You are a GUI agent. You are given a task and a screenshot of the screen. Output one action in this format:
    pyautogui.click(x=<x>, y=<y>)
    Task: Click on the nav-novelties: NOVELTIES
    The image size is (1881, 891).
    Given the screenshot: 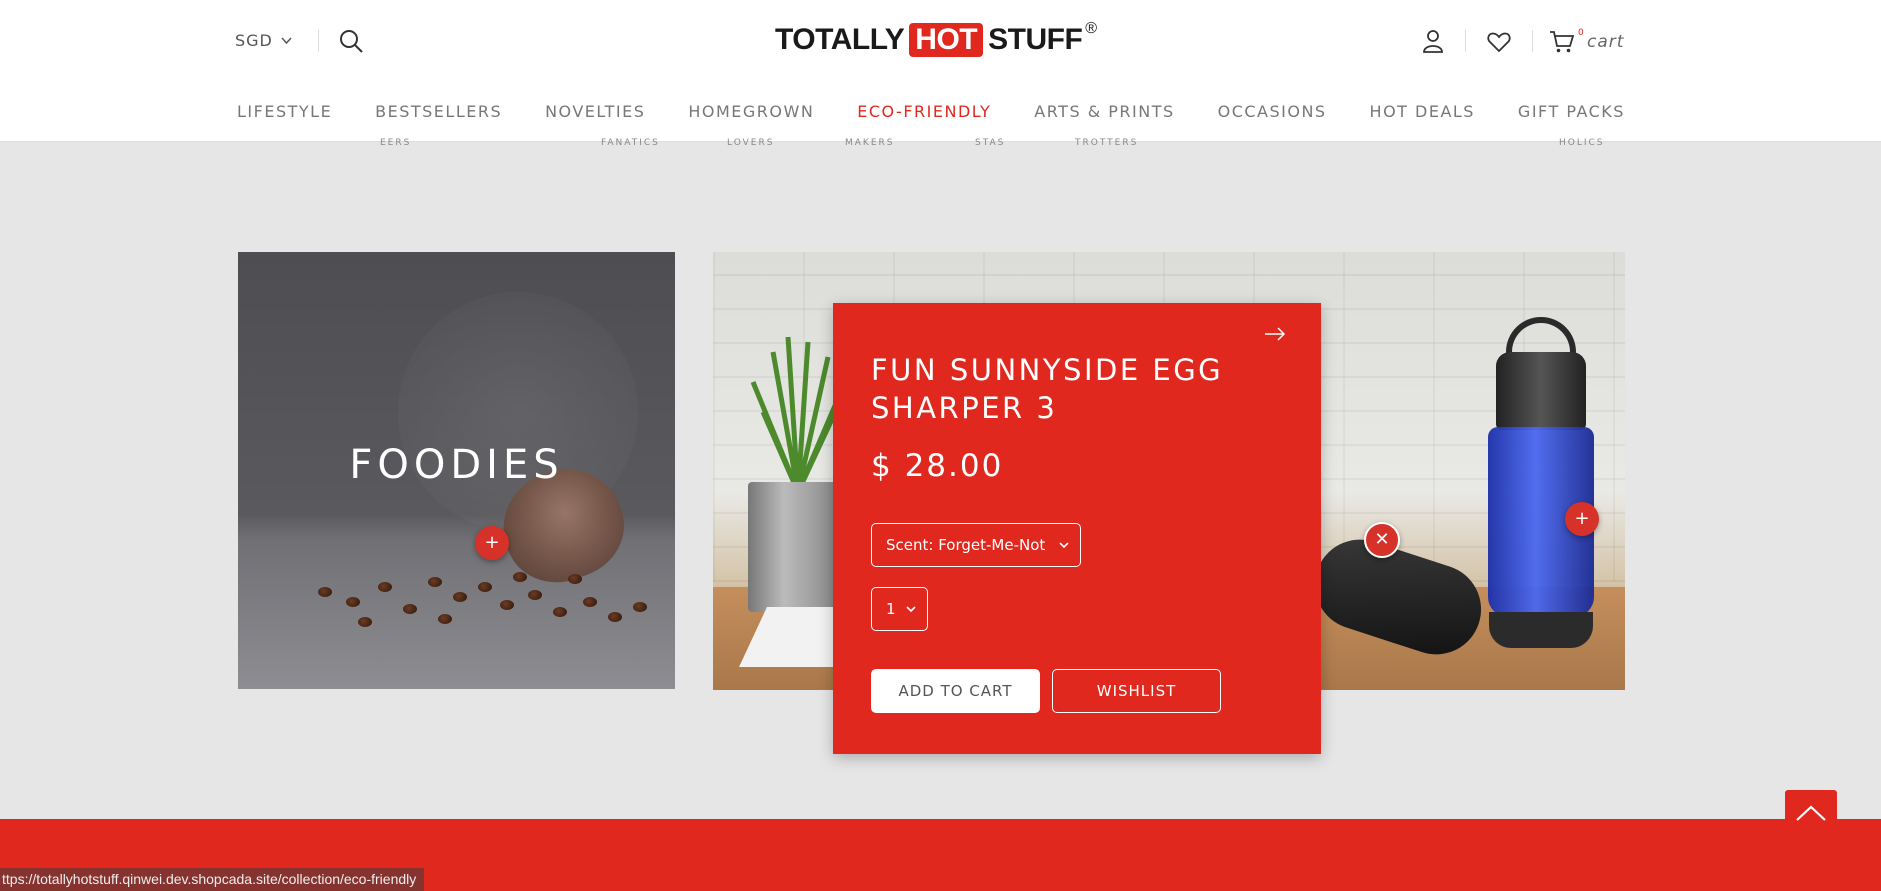 What is the action you would take?
    pyautogui.click(x=595, y=111)
    